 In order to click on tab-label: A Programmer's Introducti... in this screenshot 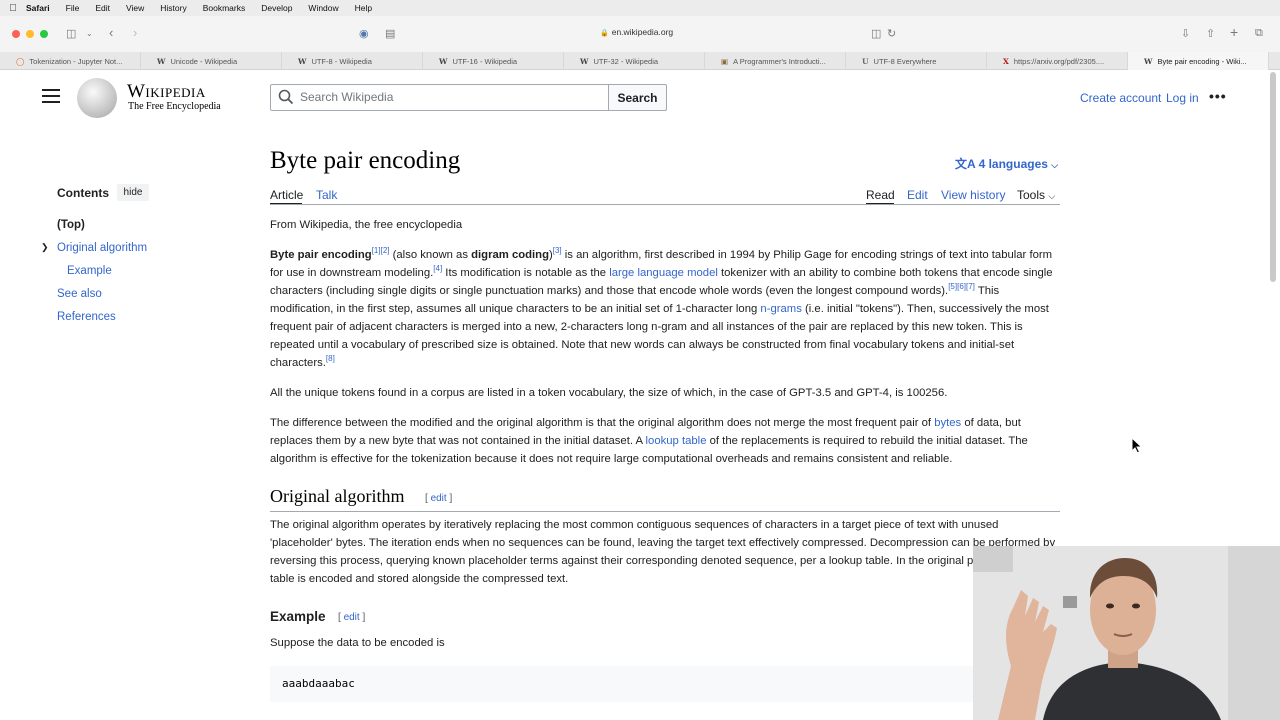, I will do `click(779, 61)`.